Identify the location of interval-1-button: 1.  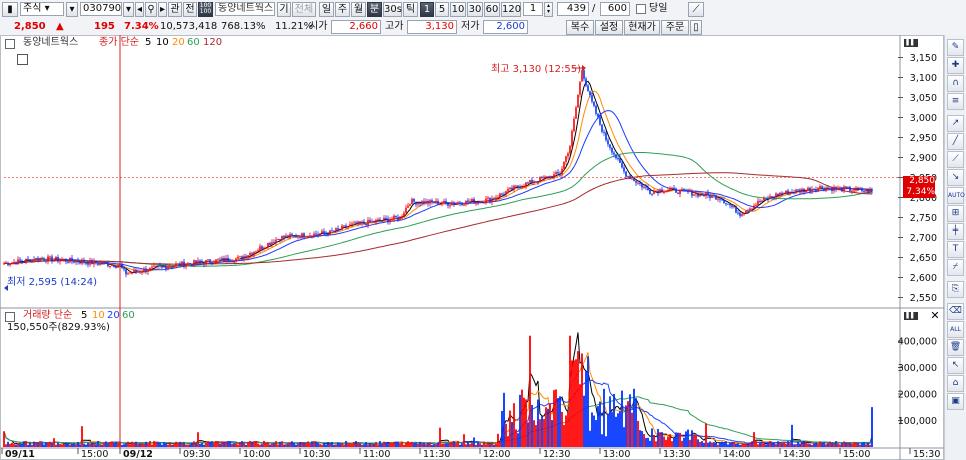
(427, 9).